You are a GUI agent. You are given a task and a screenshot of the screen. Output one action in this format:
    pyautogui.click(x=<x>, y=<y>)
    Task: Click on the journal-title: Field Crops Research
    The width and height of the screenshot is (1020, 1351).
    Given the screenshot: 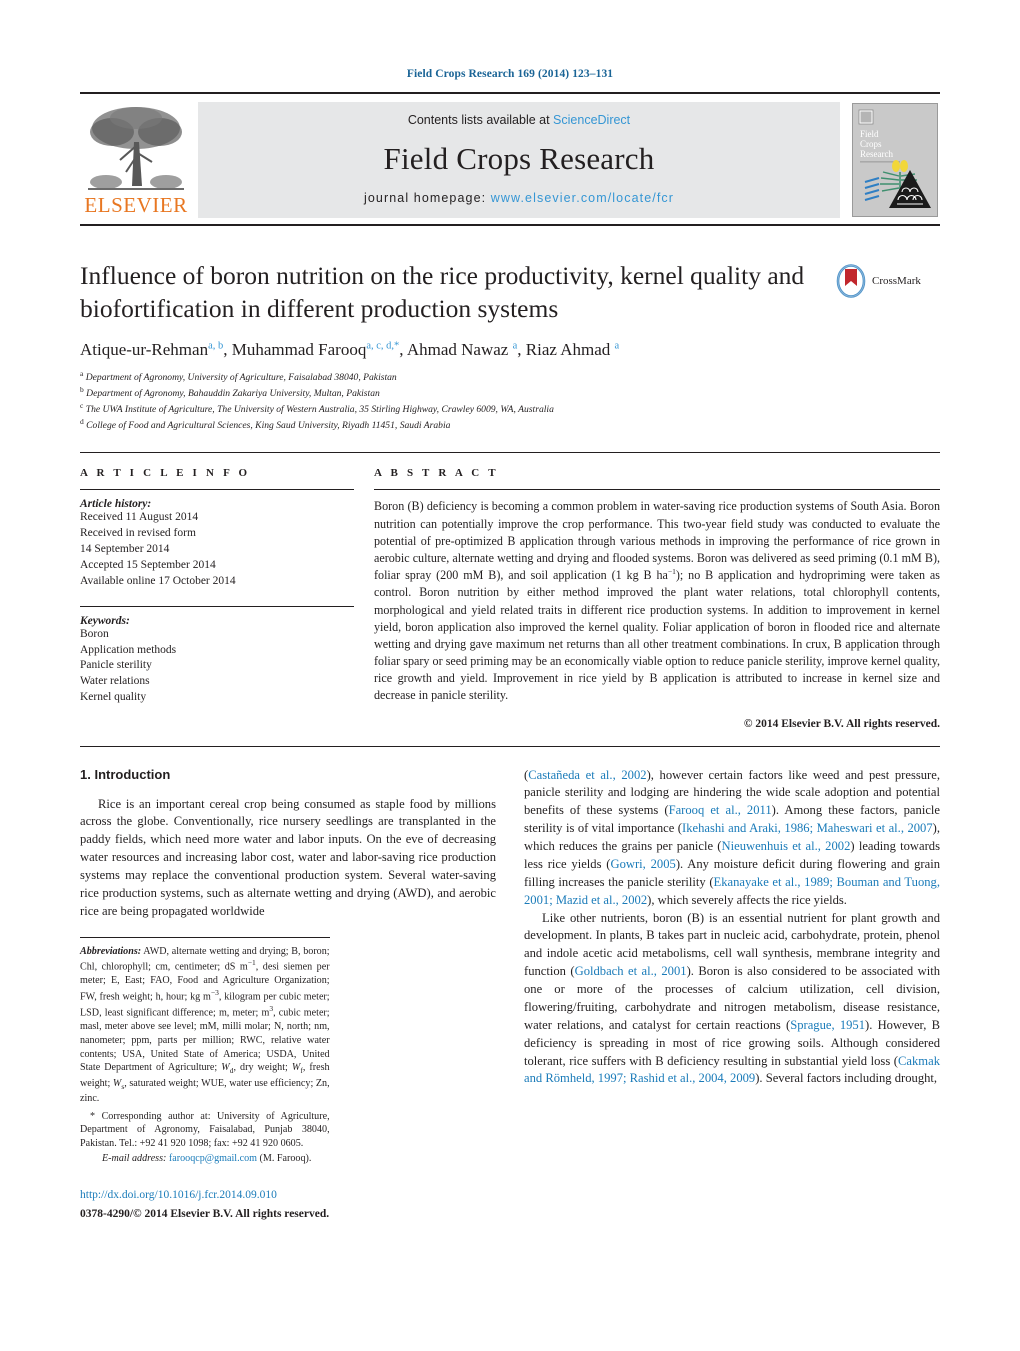 What is the action you would take?
    pyautogui.click(x=519, y=158)
    